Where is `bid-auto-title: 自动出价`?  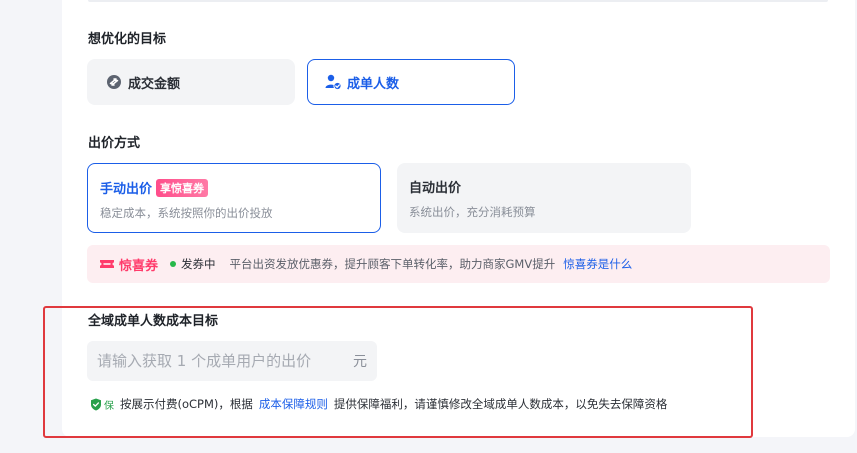 bid-auto-title: 自动出价 is located at coordinates (435, 188).